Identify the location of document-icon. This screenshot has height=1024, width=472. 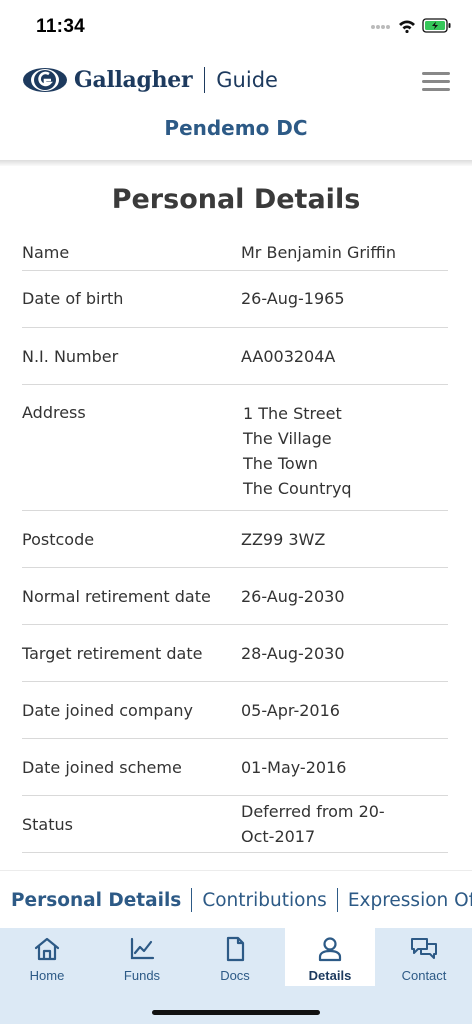
(235, 949).